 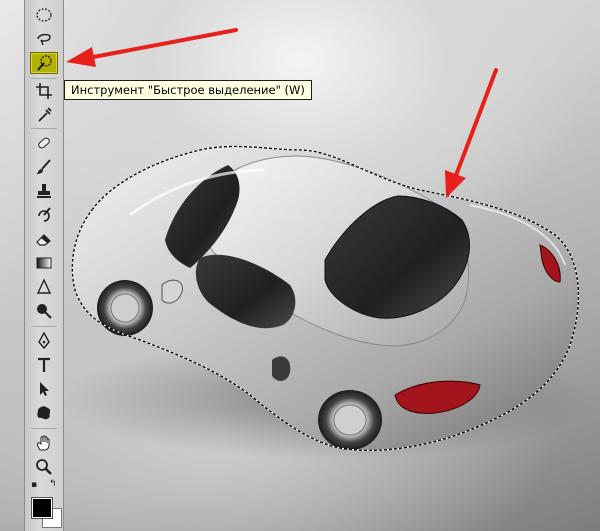 What do you see at coordinates (42, 508) in the screenshot?
I see `foreground-color-swatch` at bounding box center [42, 508].